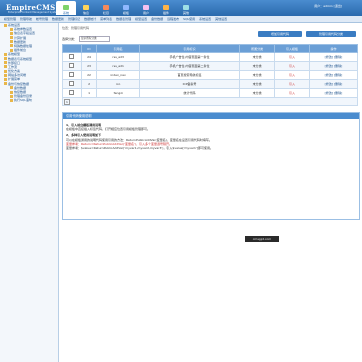 Image resolution: width=362 pixels, height=362 pixels. I want to click on nav-label: 模板, so click(125, 13).